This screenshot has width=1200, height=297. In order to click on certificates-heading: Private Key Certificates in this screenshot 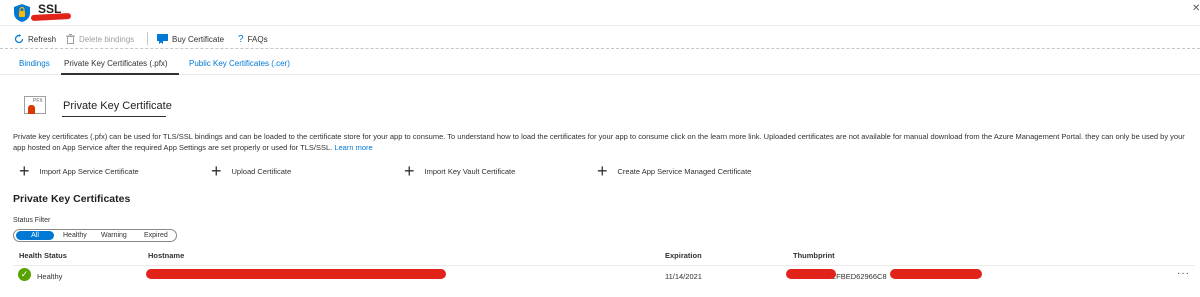, I will do `click(72, 199)`.